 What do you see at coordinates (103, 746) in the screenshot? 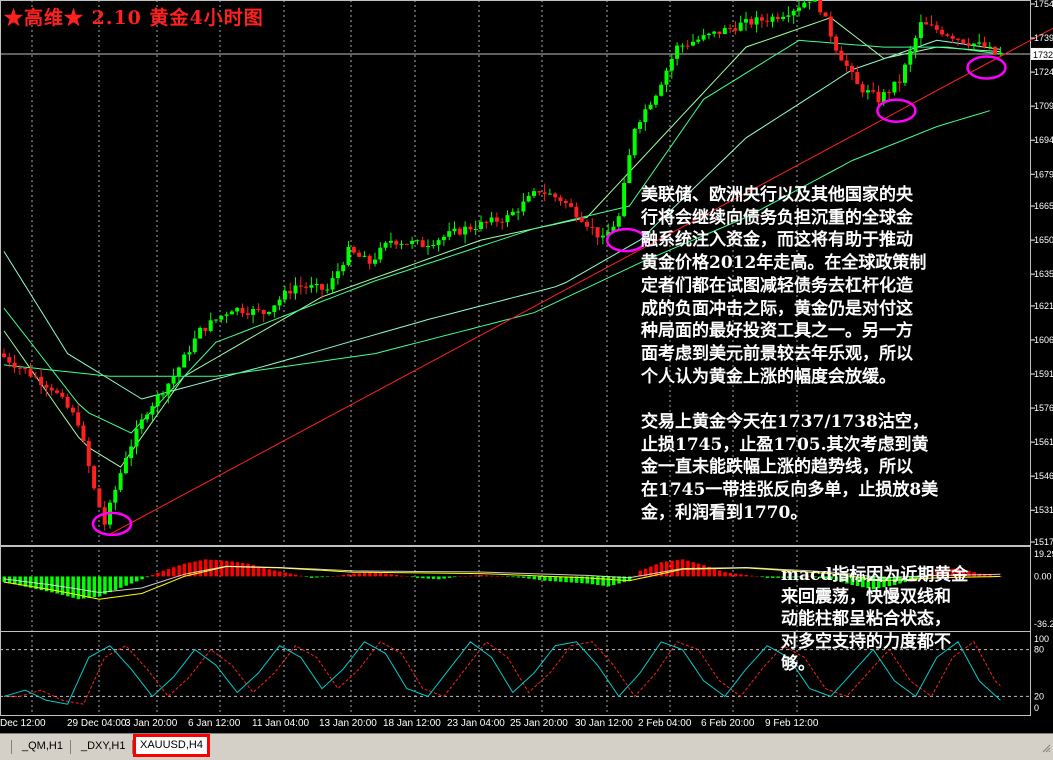
I see `tab-dxy-h1: _DXY,H1` at bounding box center [103, 746].